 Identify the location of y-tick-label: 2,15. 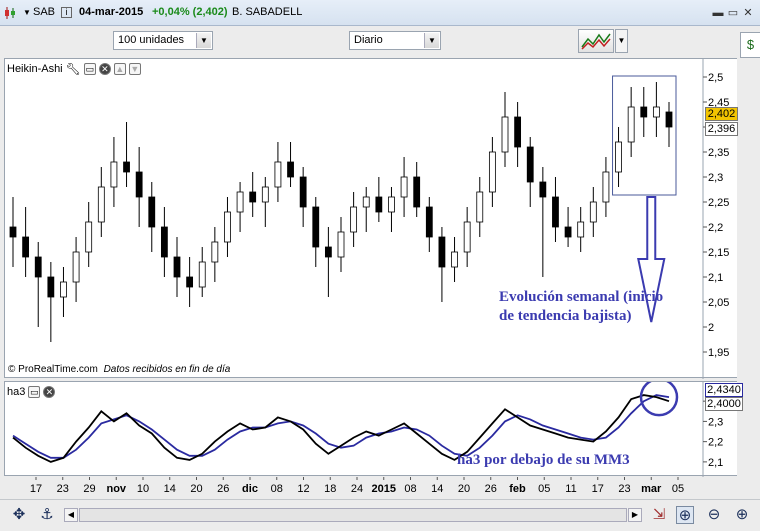
(718, 253).